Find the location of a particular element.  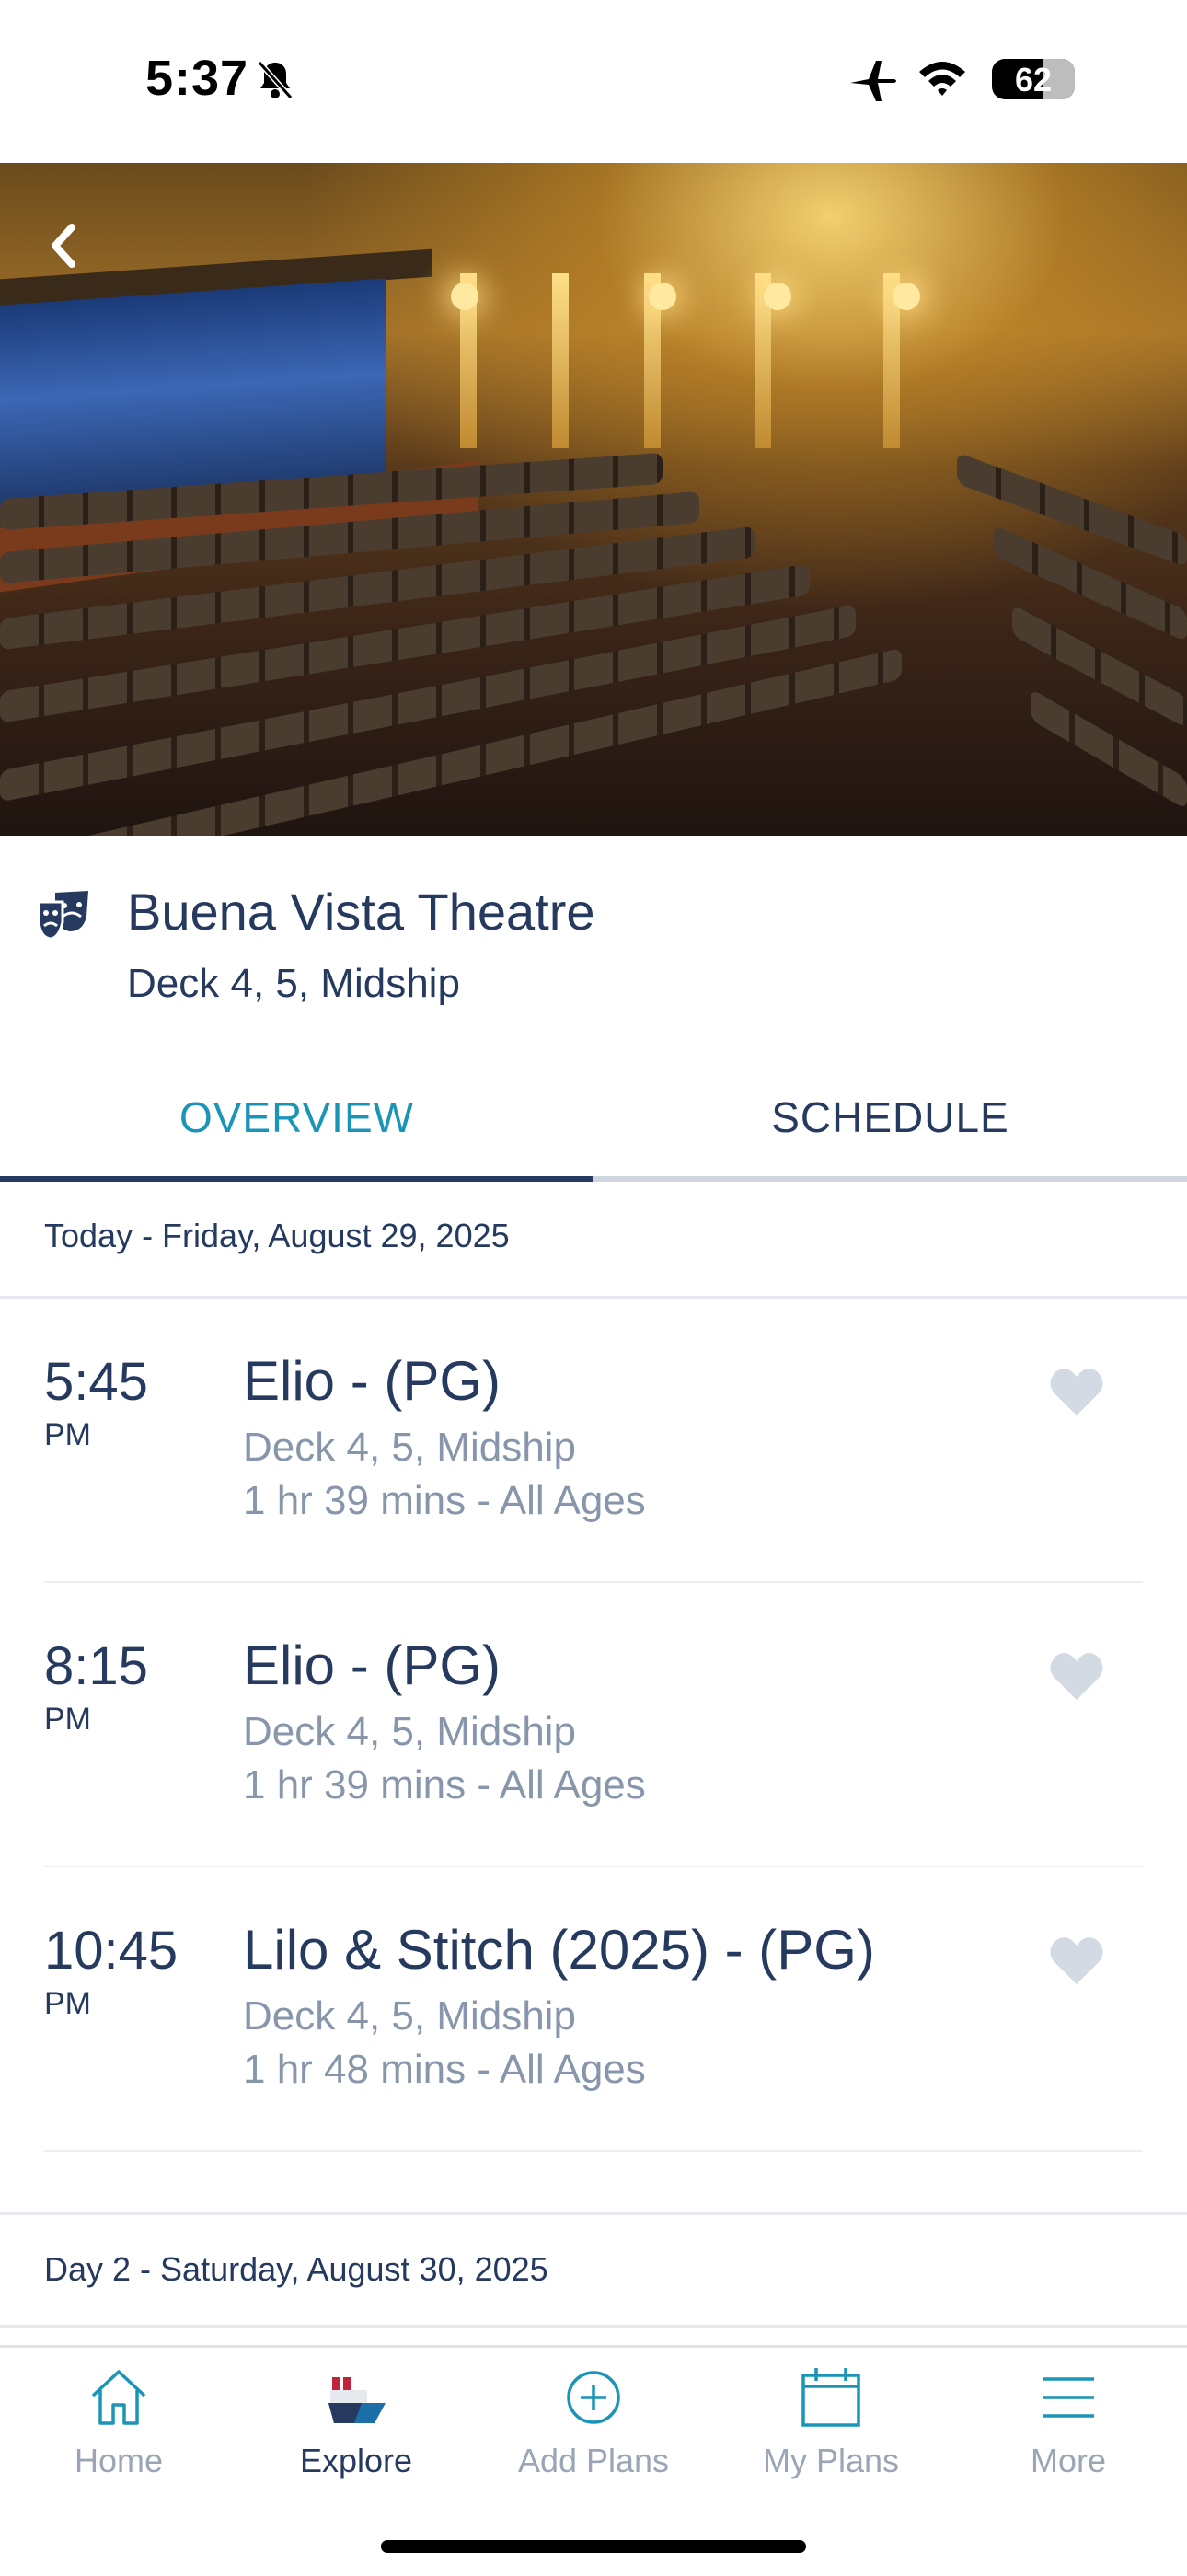

wifi-icon is located at coordinates (942, 79).